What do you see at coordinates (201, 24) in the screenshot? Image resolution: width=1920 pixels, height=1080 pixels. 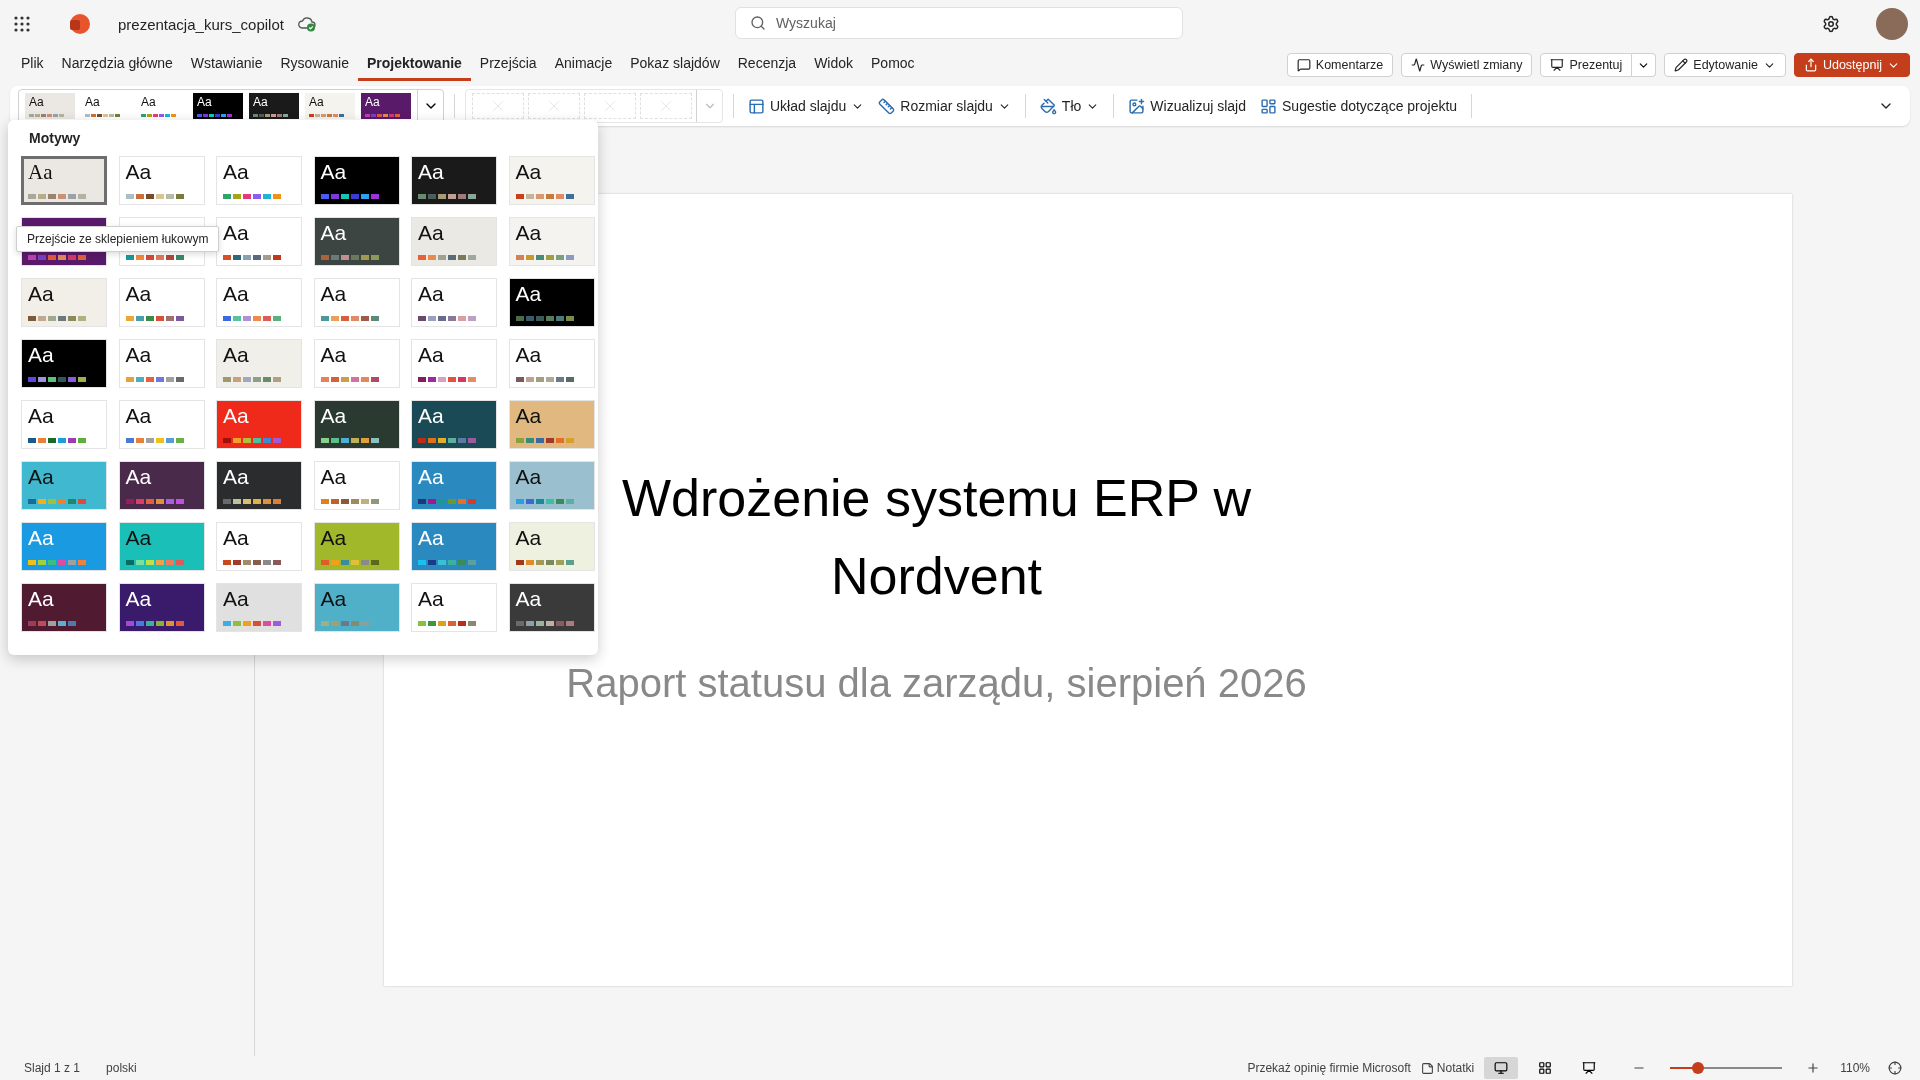 I see `file-name: prezentacja_kurs_copilot` at bounding box center [201, 24].